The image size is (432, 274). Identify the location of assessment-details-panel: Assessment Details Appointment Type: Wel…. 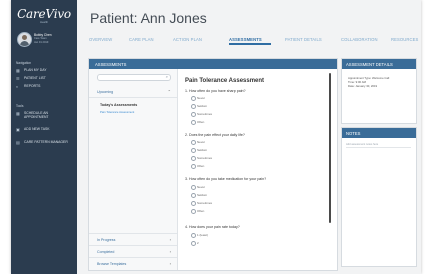
(379, 91).